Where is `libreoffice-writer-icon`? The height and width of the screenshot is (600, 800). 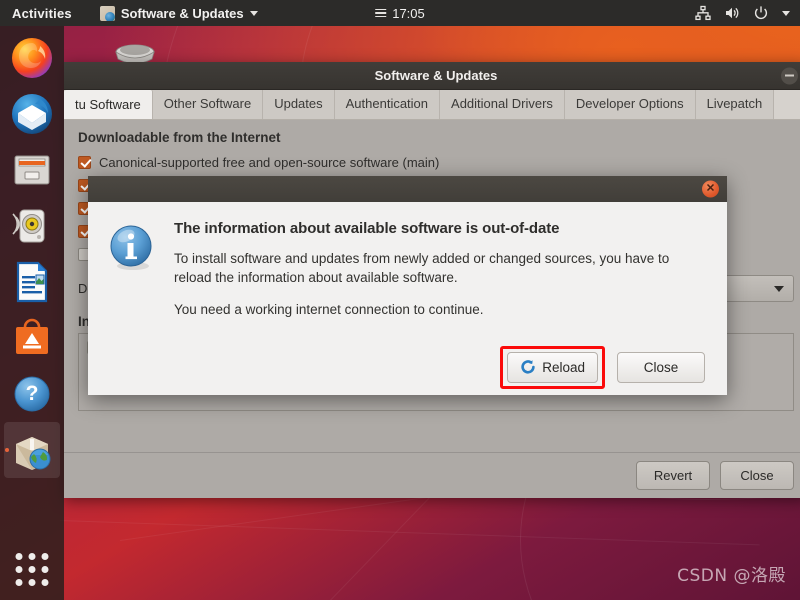
libreoffice-writer-icon is located at coordinates (32, 282).